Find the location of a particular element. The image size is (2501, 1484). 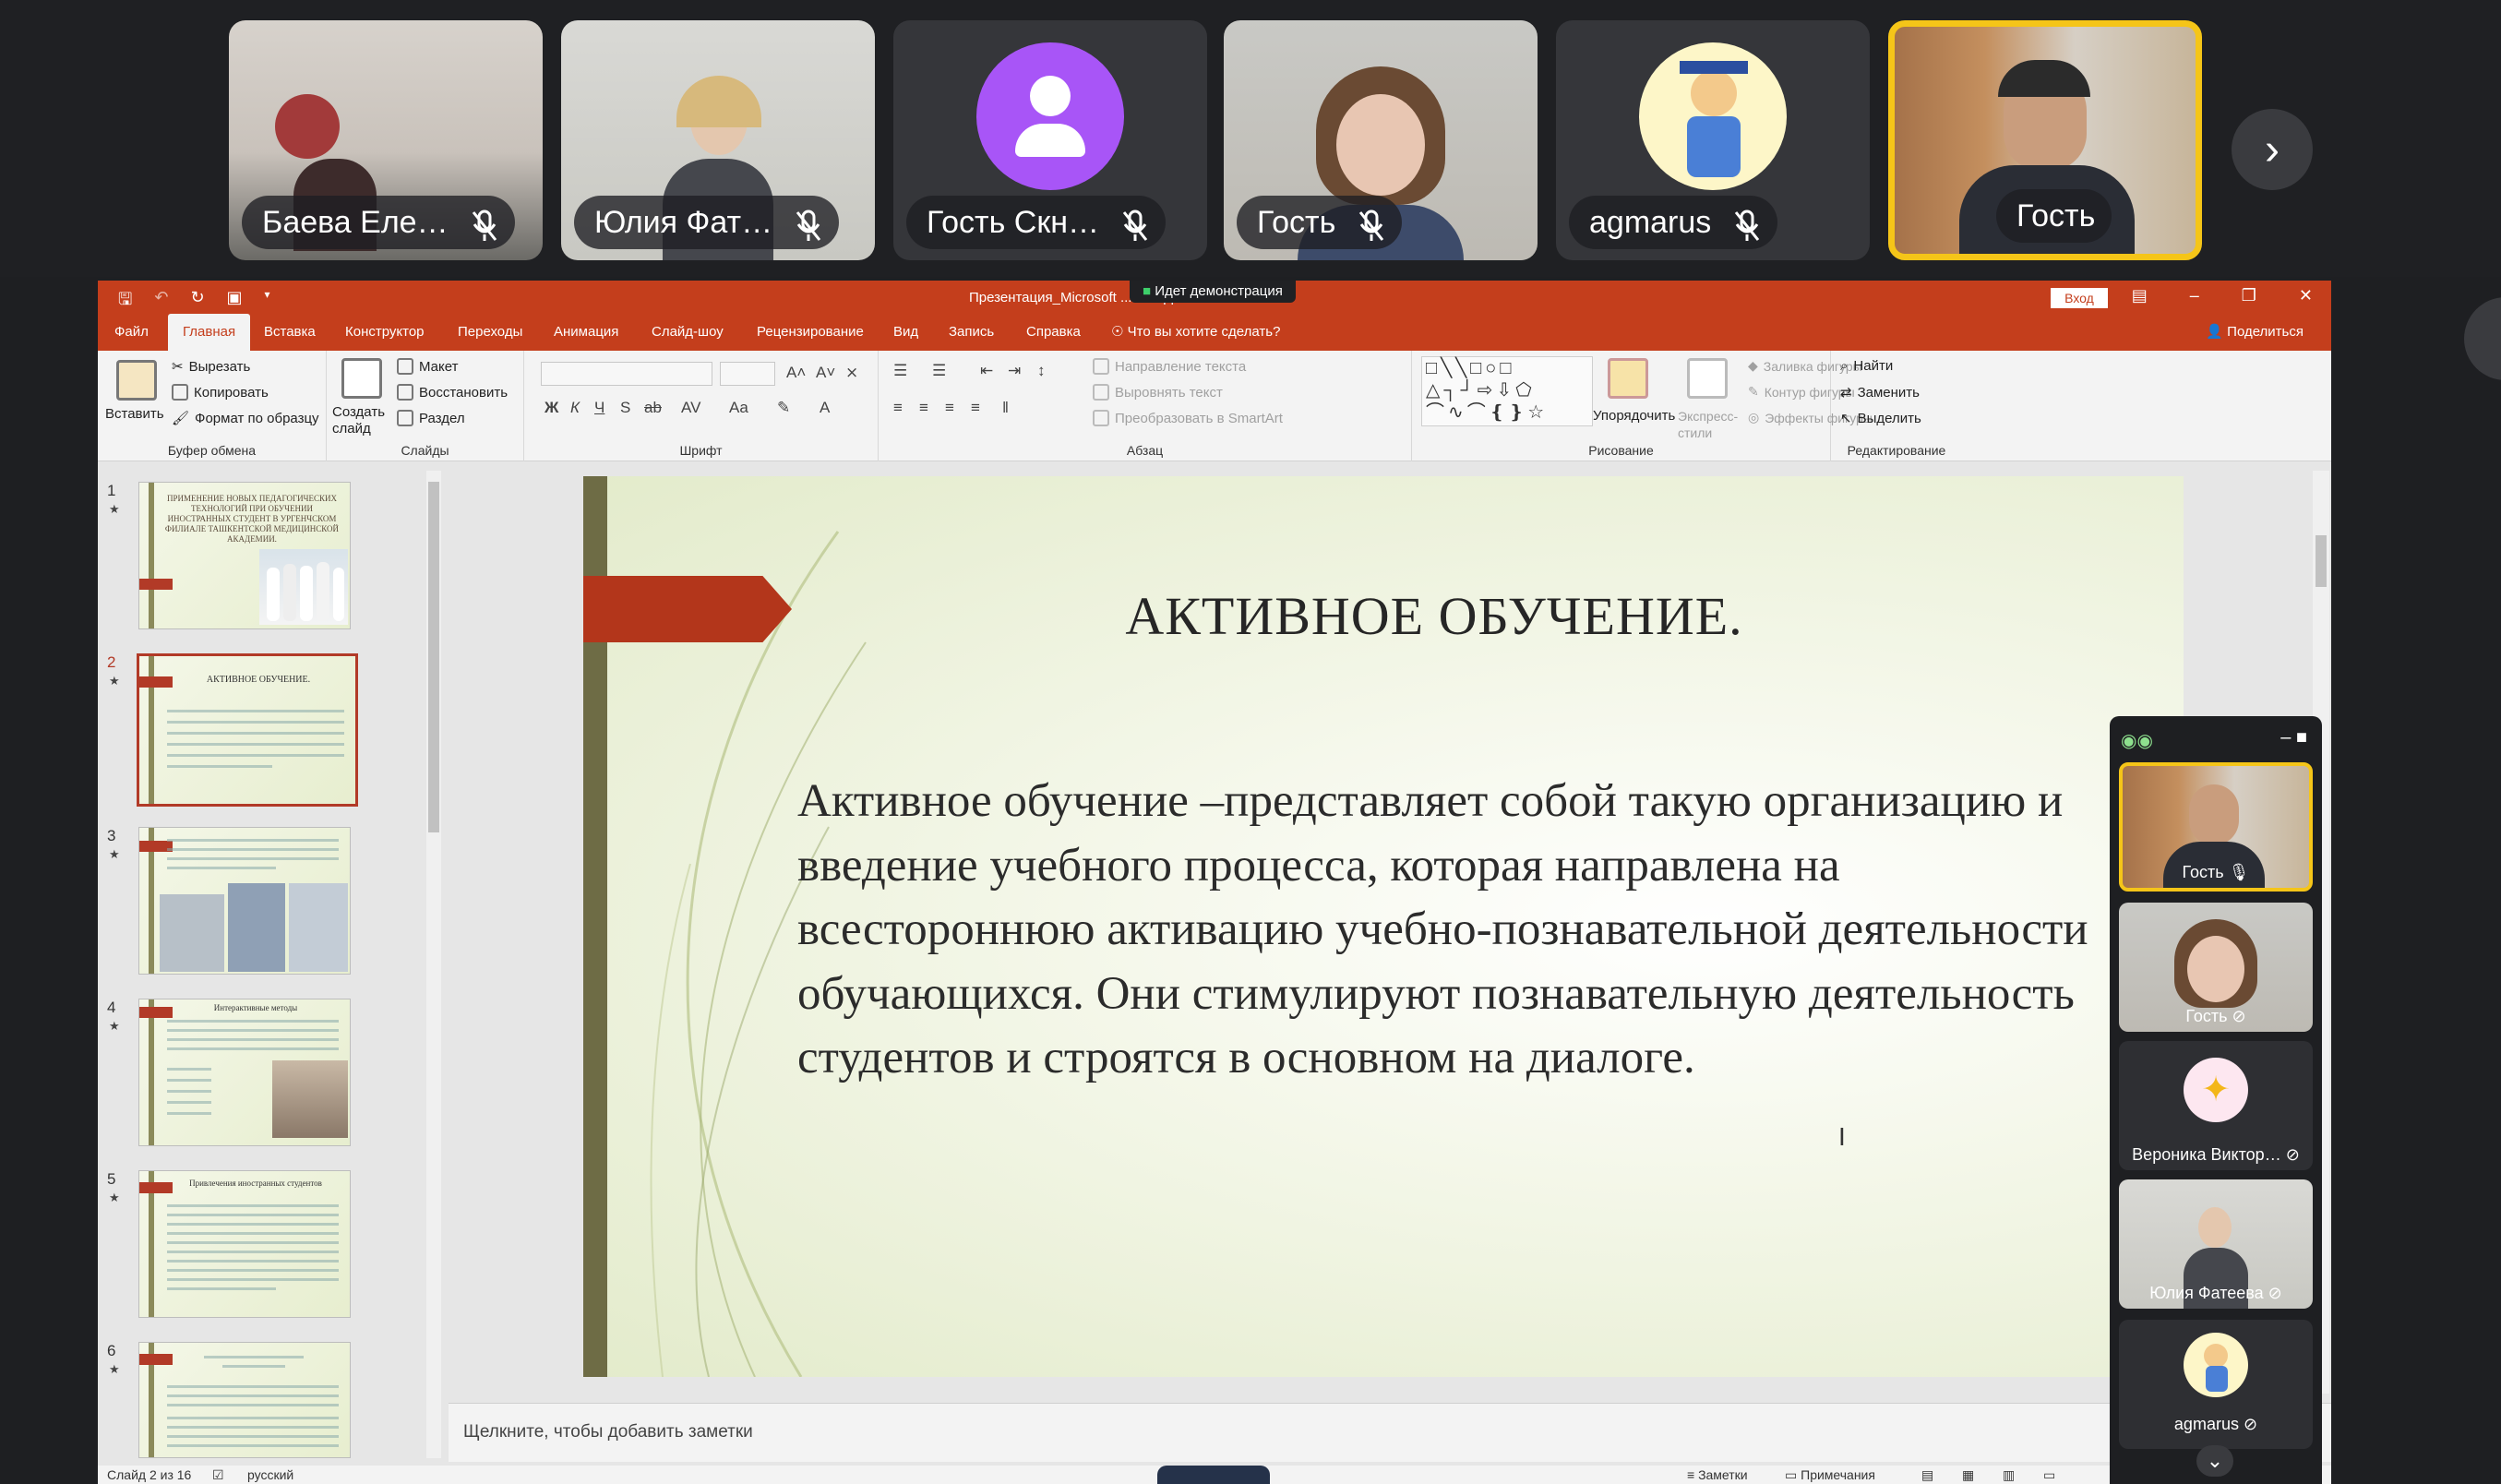

underline-icon: Ч is located at coordinates (599, 408).